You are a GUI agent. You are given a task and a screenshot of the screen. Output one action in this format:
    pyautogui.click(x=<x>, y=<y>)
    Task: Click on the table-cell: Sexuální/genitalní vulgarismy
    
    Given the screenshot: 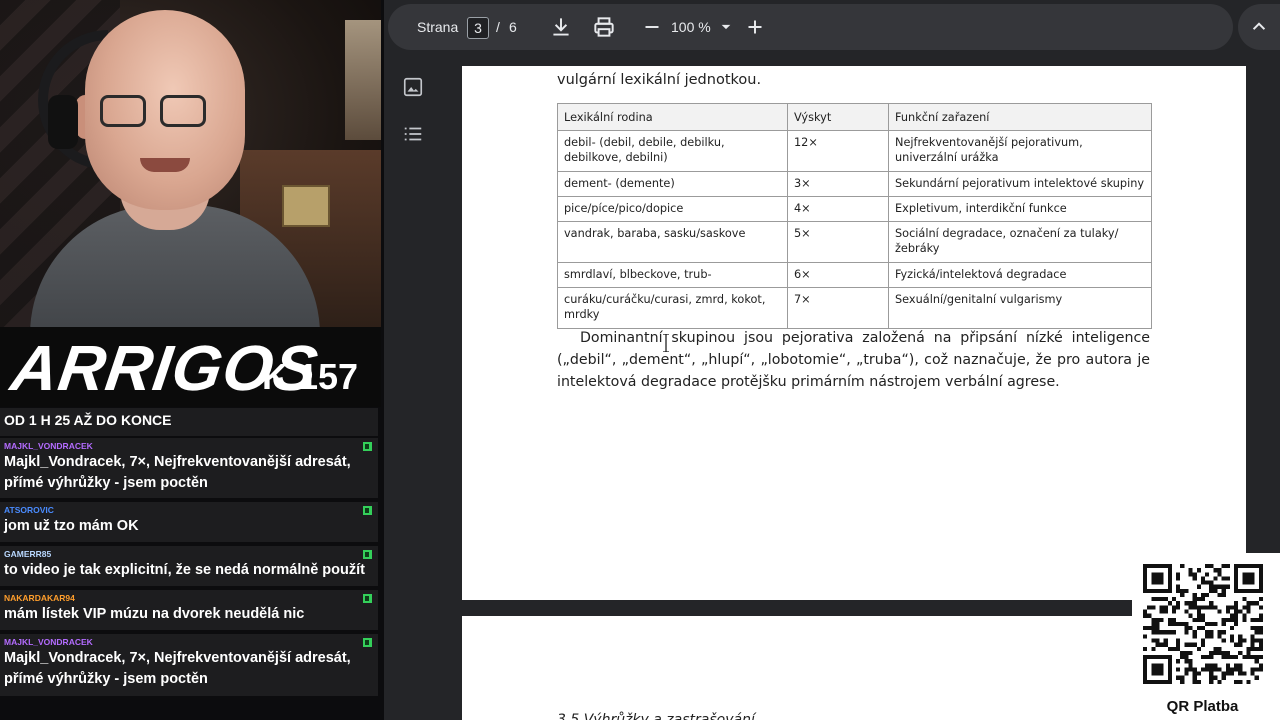 What is the action you would take?
    pyautogui.click(x=1020, y=307)
    